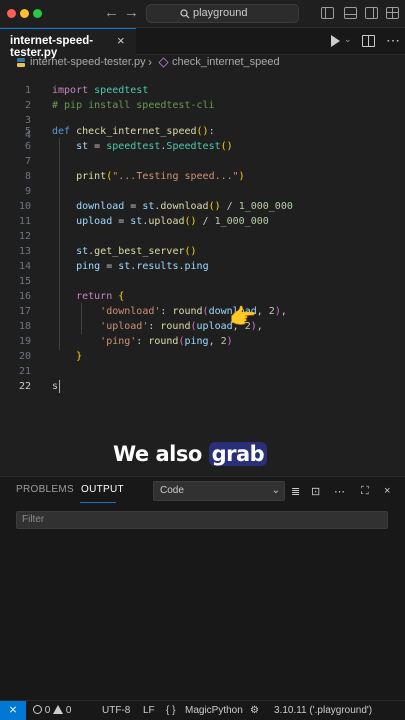  Describe the element at coordinates (202, 520) in the screenshot. I see `filter-input: Filter` at that location.